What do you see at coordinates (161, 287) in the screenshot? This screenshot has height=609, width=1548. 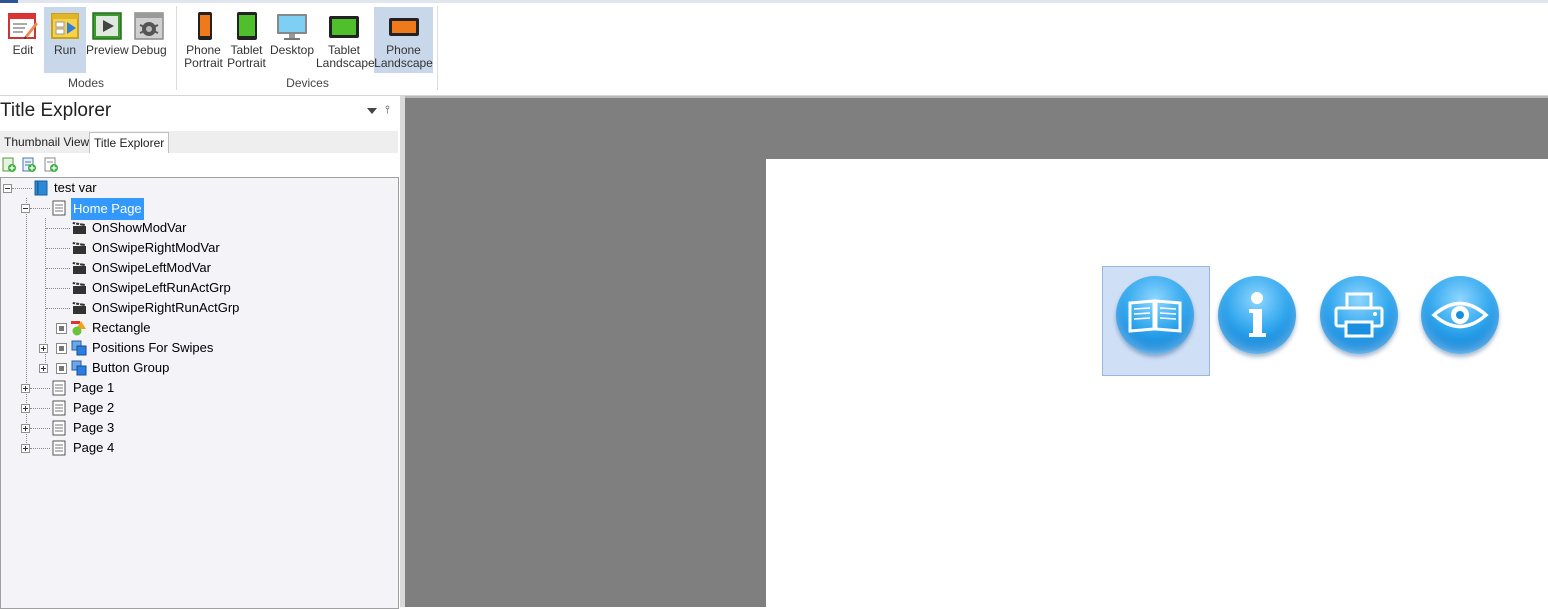 I see `action-label: OnSwipeLeftRunActGrp` at bounding box center [161, 287].